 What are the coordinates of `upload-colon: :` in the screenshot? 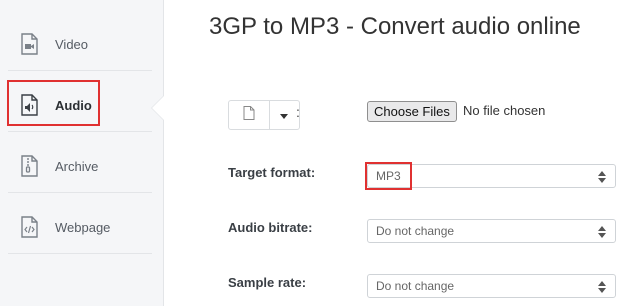 It's located at (298, 112).